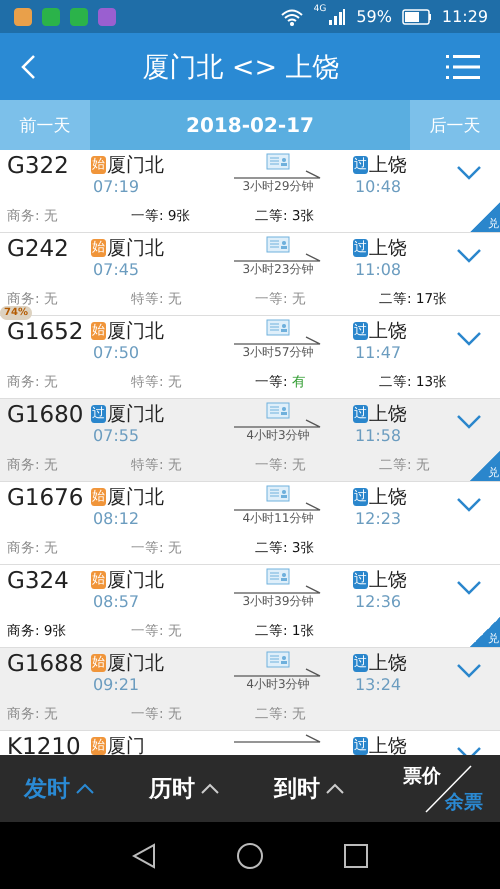  I want to click on sort-button: 历时, so click(211, 788).